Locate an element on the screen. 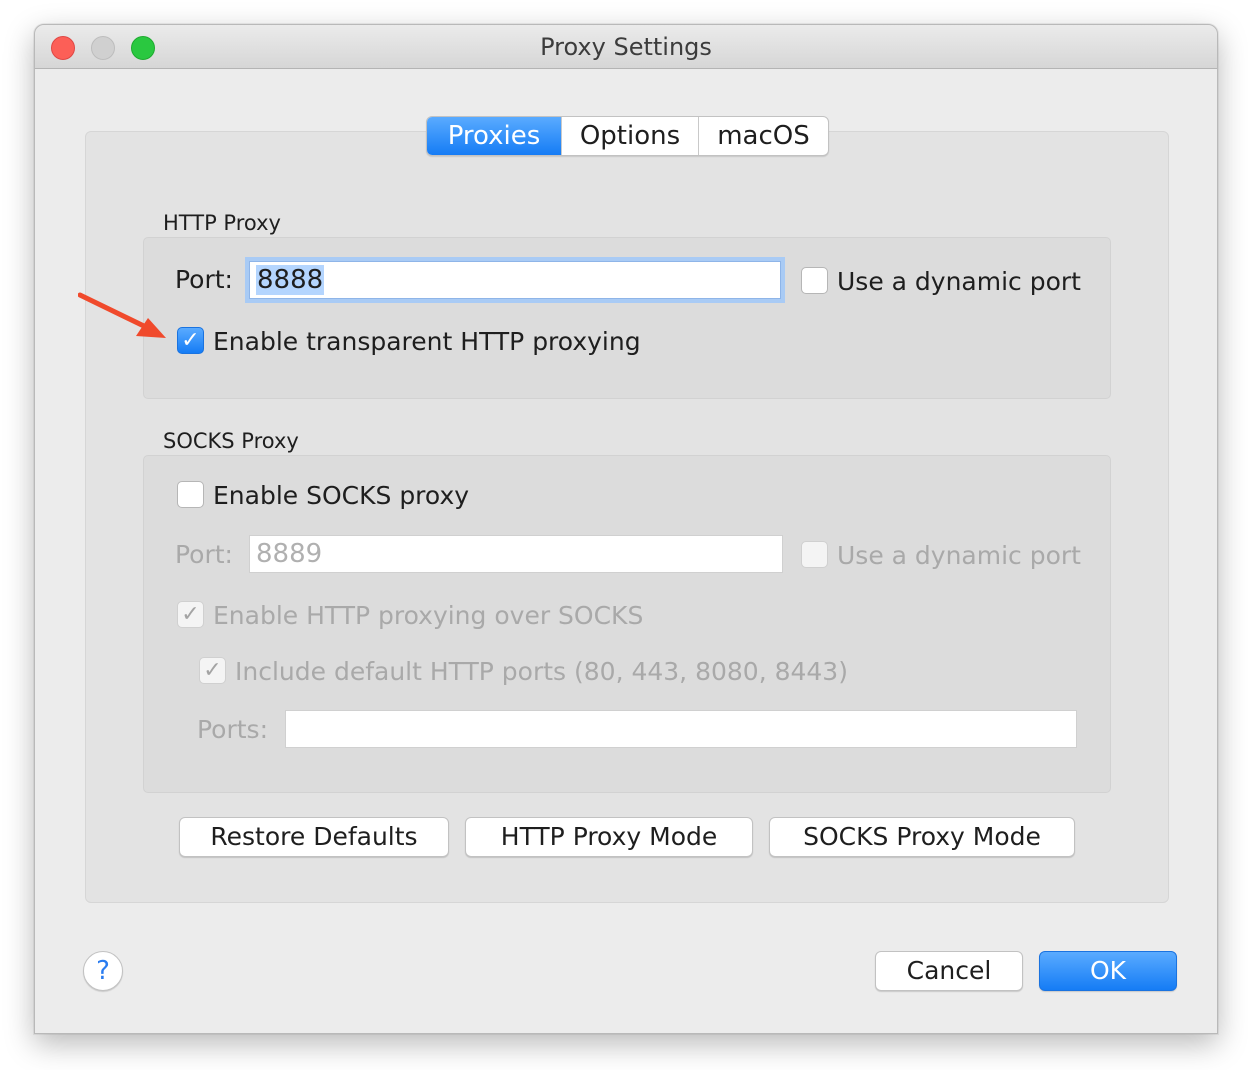  socks-dynamic-port-checkbox is located at coordinates (814, 554).